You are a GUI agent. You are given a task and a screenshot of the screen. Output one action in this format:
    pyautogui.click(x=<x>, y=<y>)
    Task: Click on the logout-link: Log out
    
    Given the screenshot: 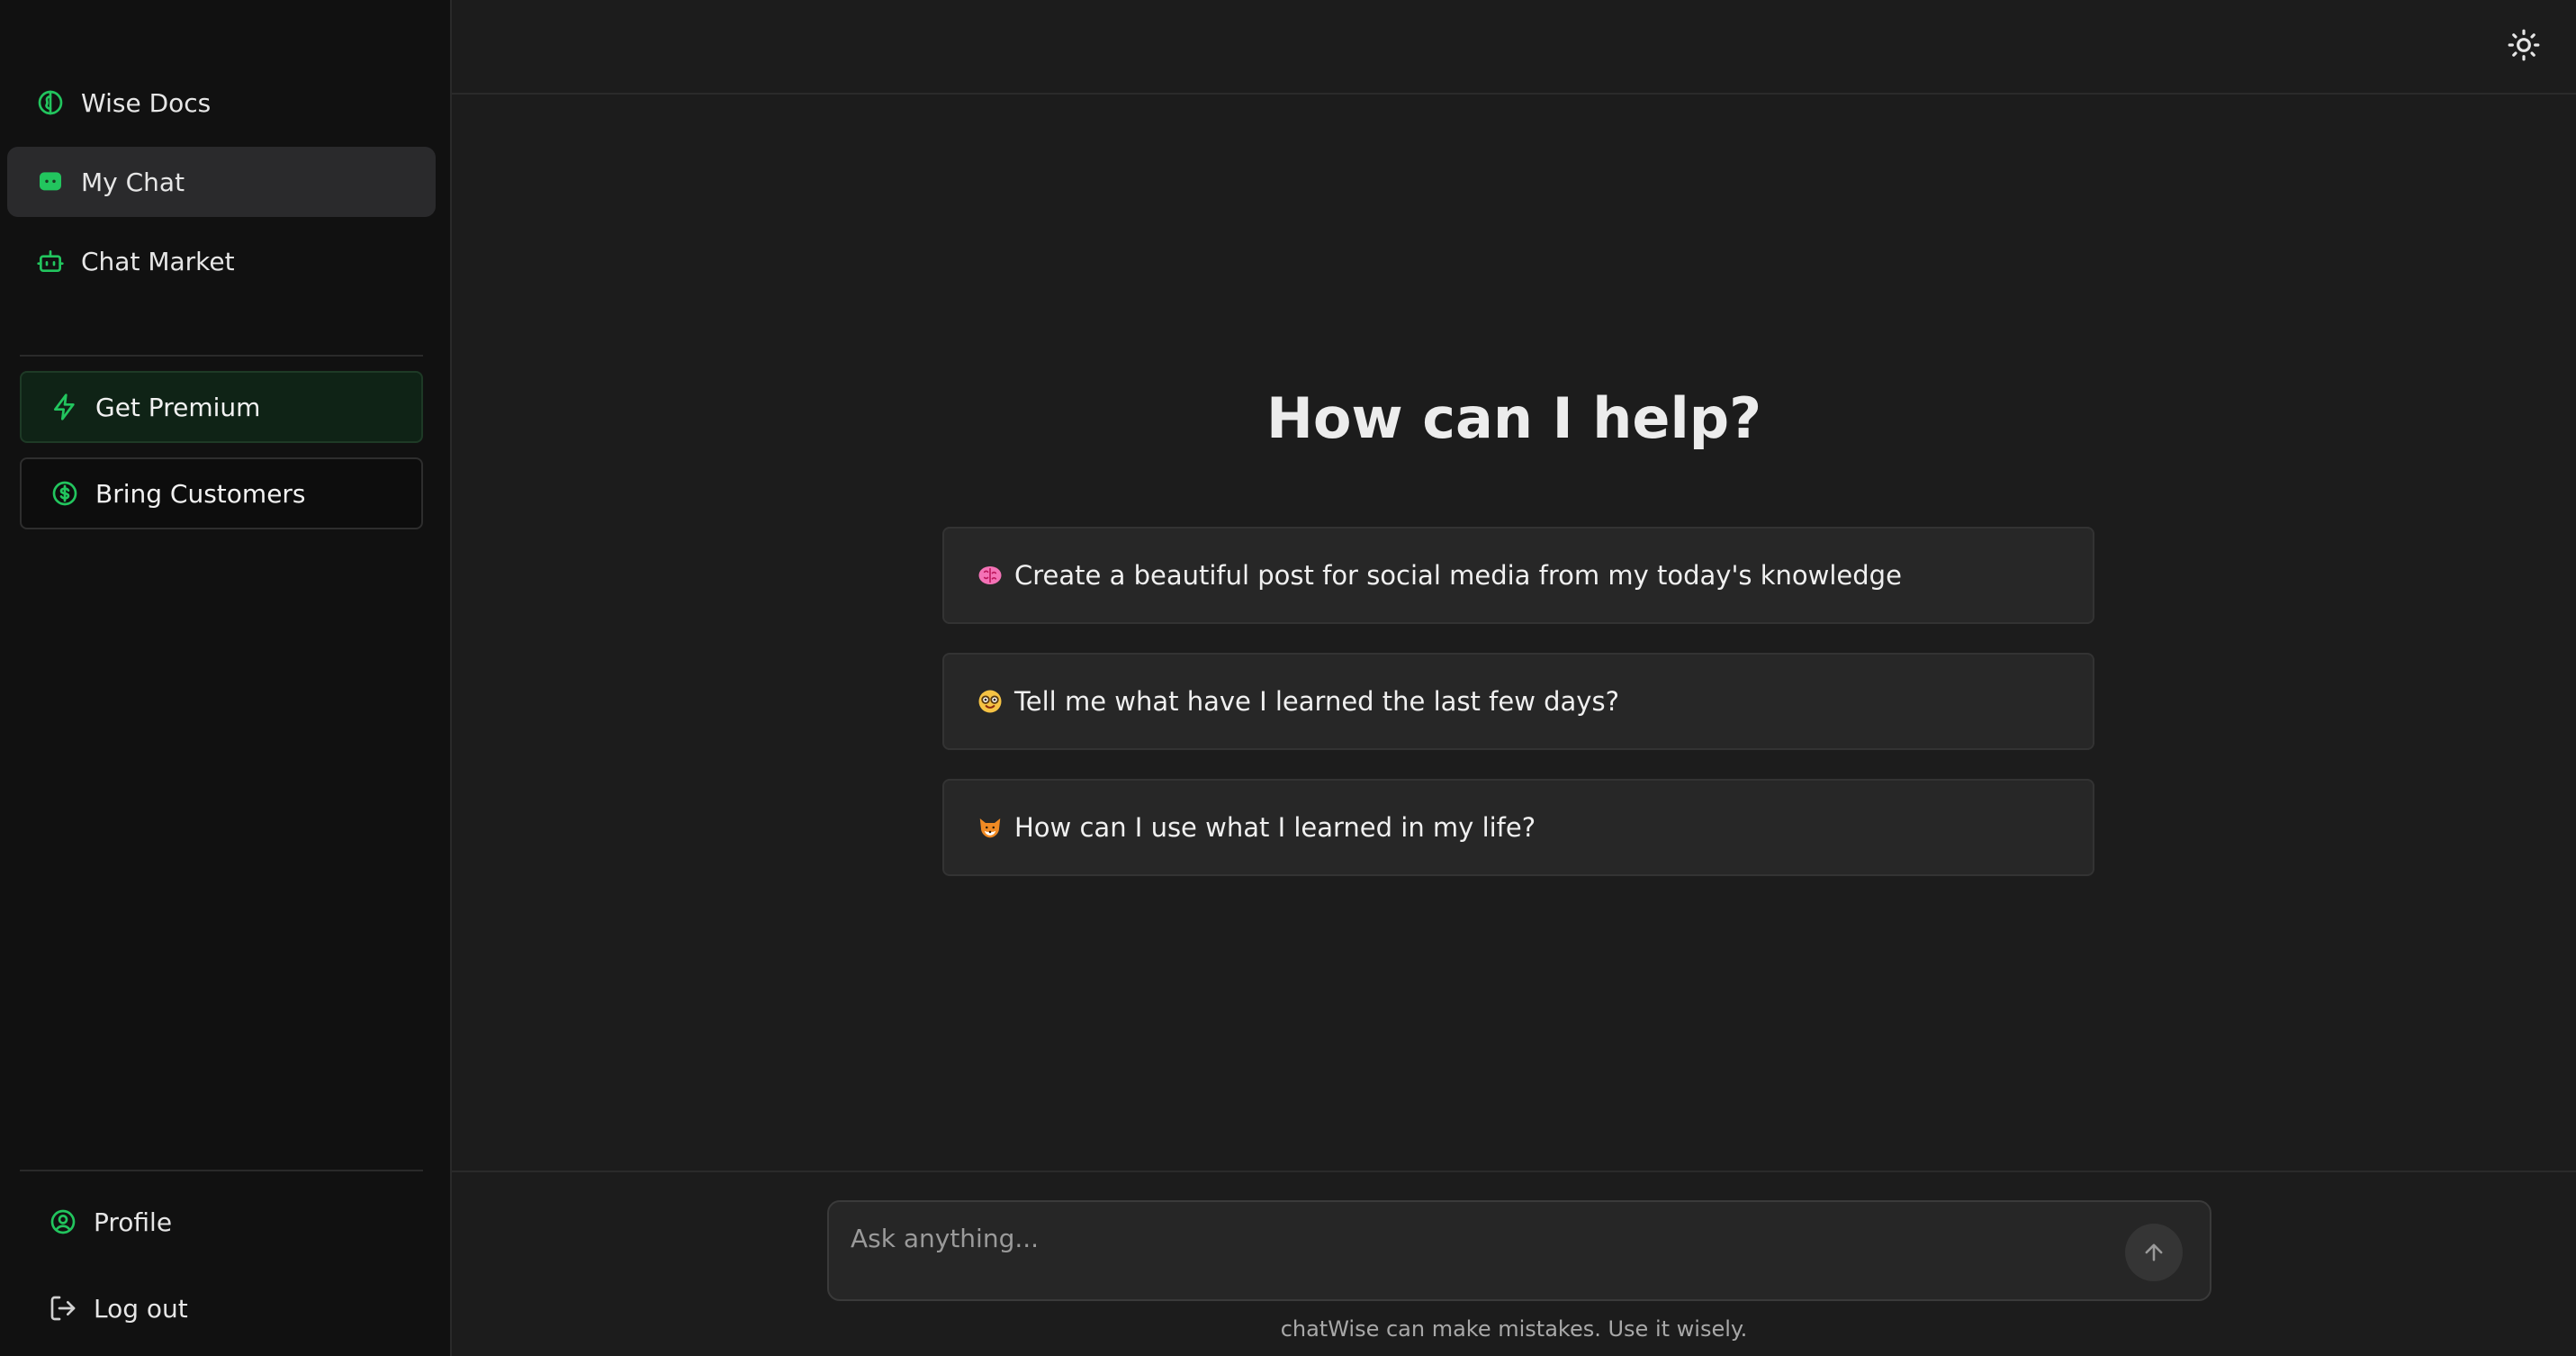 What is the action you would take?
    pyautogui.click(x=221, y=1308)
    